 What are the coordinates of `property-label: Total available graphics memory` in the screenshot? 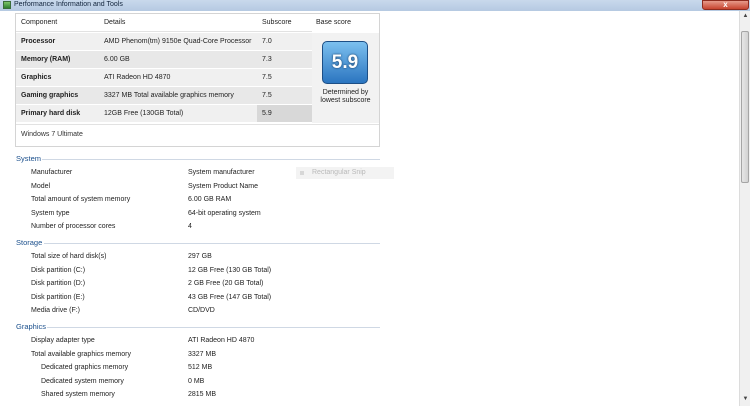 It's located at (81, 354).